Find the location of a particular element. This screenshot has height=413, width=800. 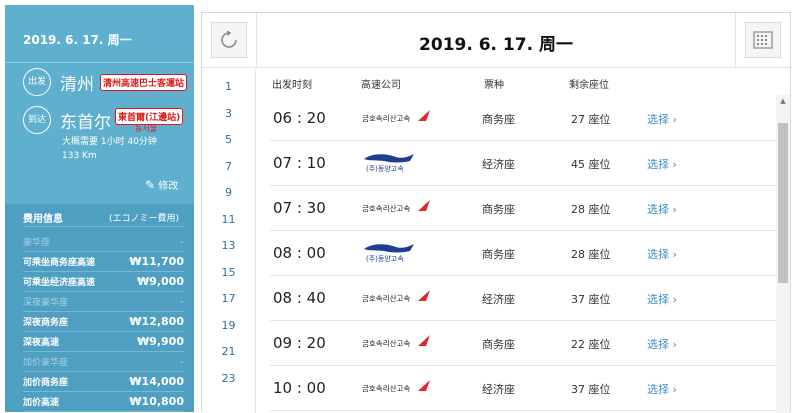

fee-label: 豪华座 is located at coordinates (37, 242).